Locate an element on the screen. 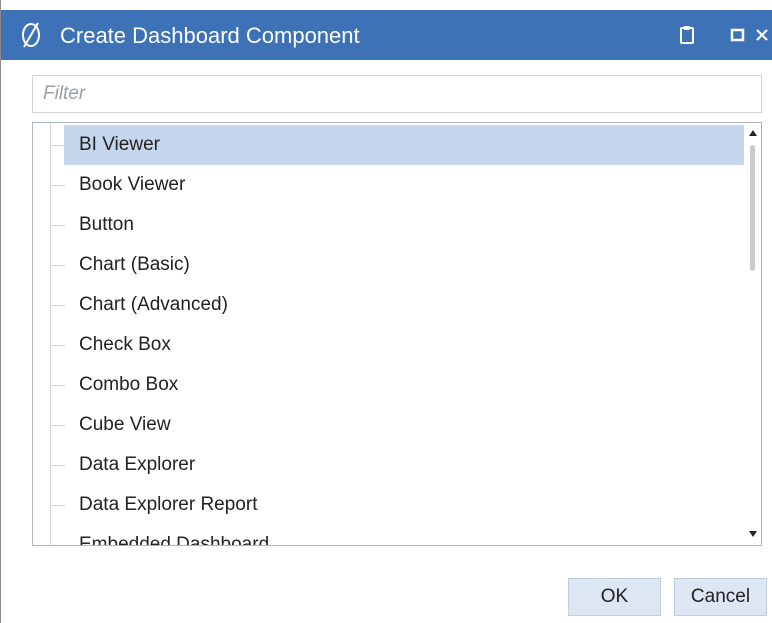 The image size is (772, 623). list-item-label: Embedded Dashboard is located at coordinates (174, 540).